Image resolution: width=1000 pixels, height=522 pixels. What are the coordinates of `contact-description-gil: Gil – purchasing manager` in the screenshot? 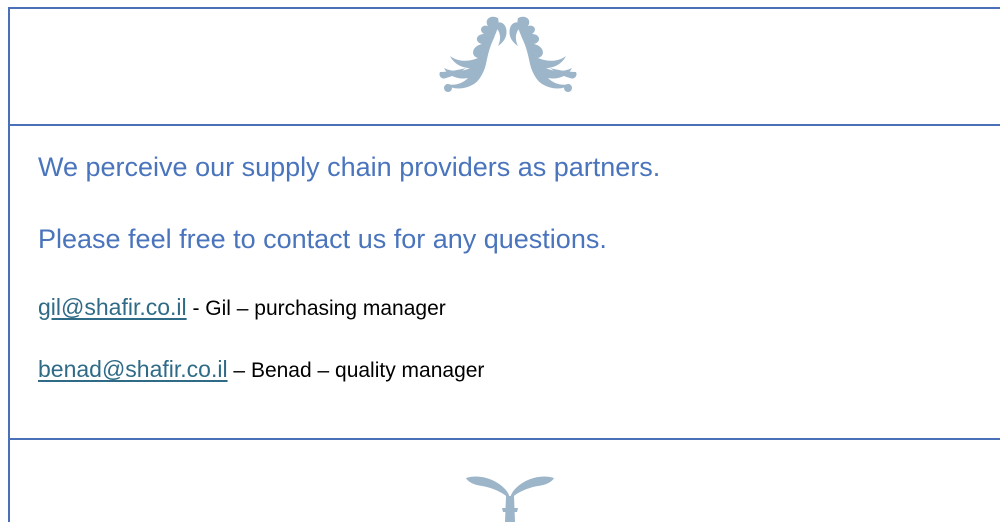 It's located at (325, 308).